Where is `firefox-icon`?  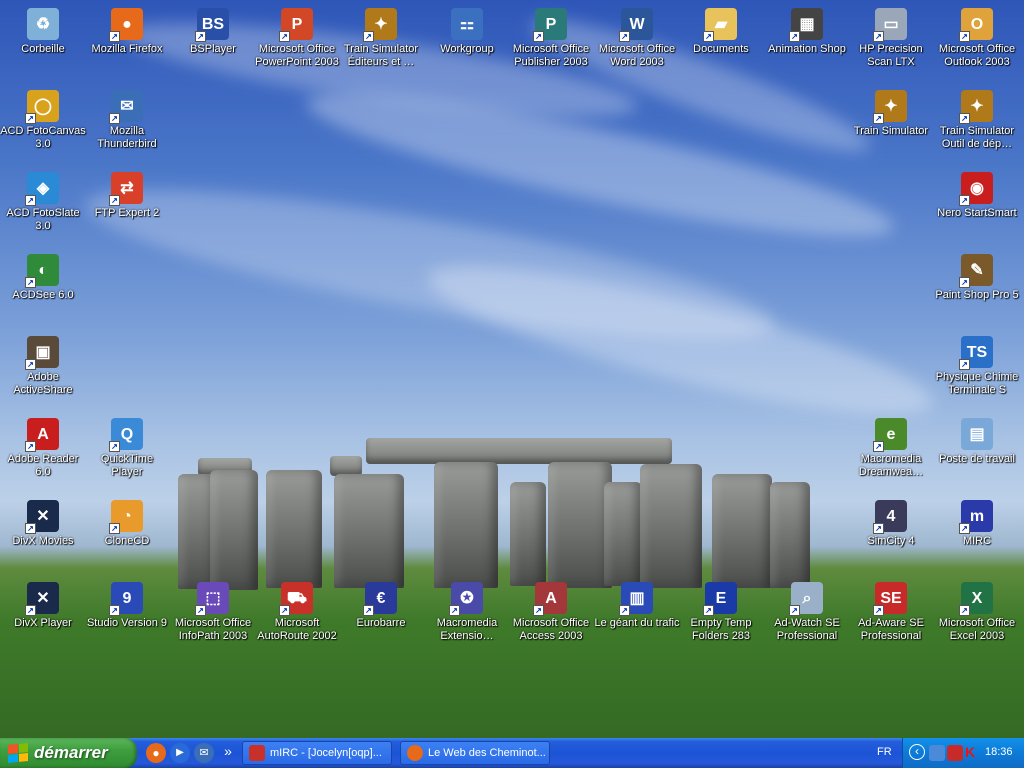
firefox-icon is located at coordinates (415, 753).